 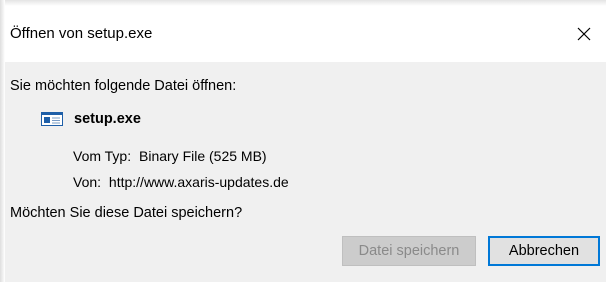 I want to click on executable-file-icon, so click(x=52, y=119).